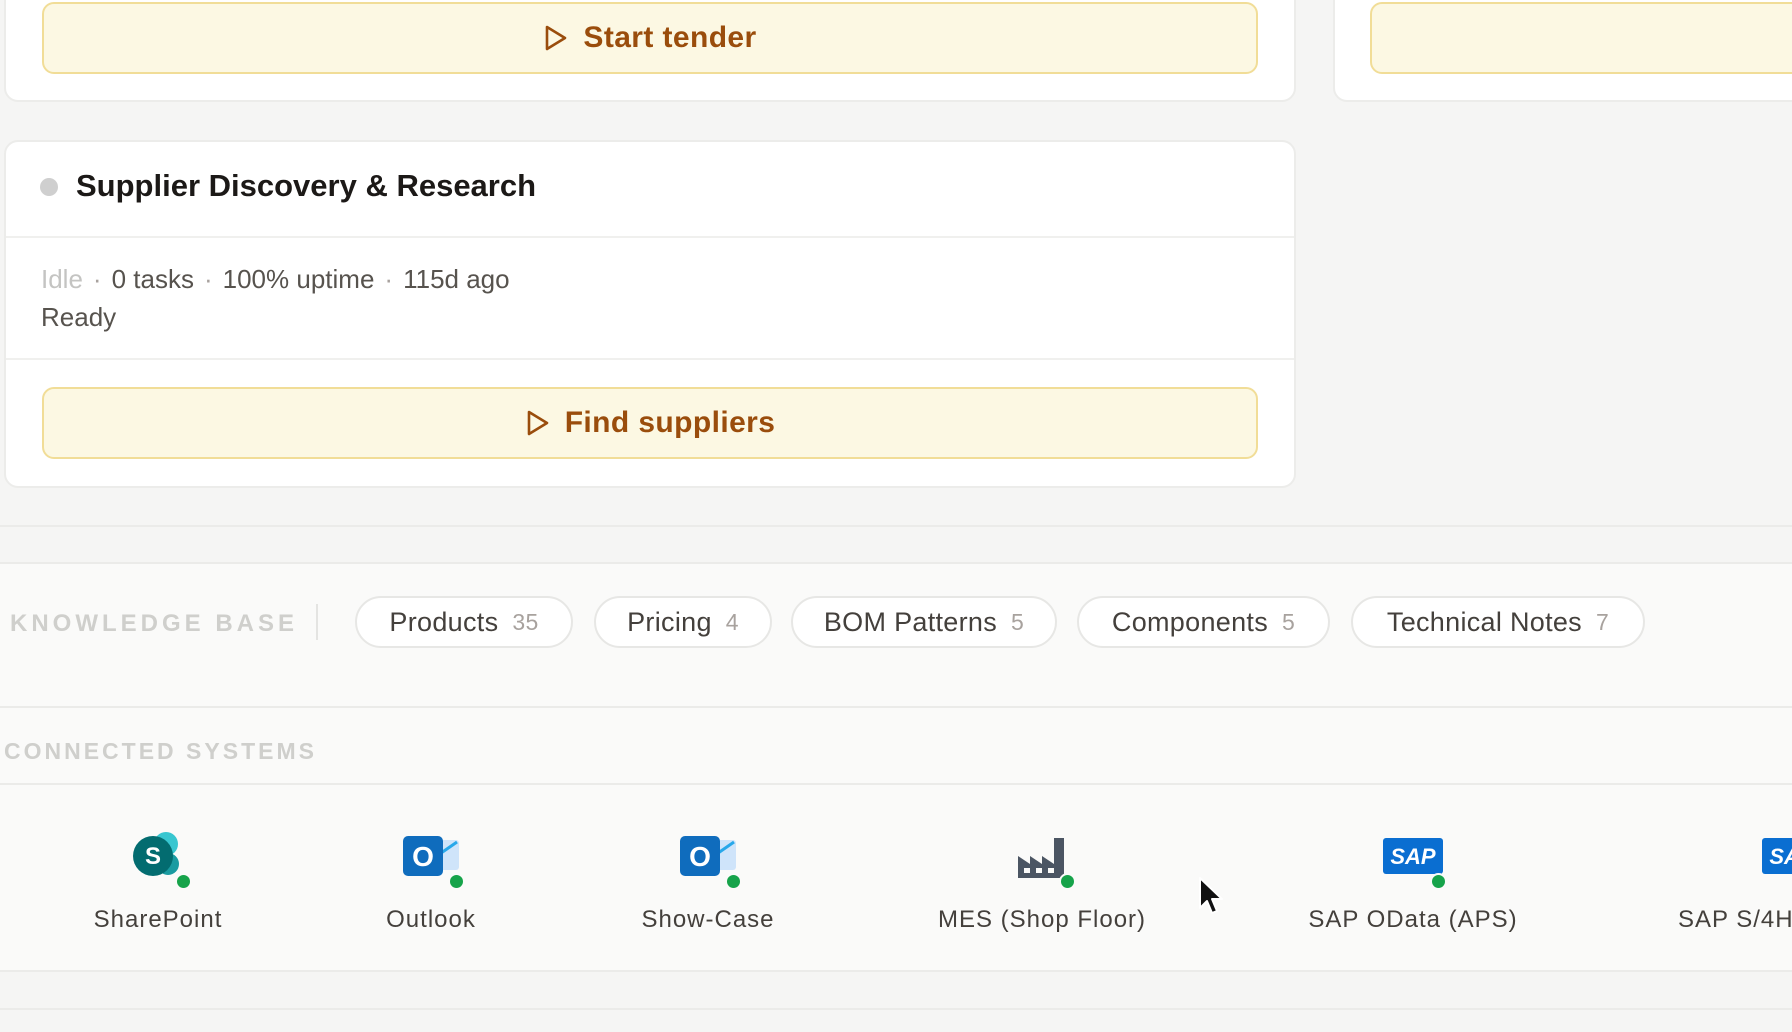 The image size is (1792, 1032). What do you see at coordinates (1603, 621) in the screenshot?
I see `chip-count: 7` at bounding box center [1603, 621].